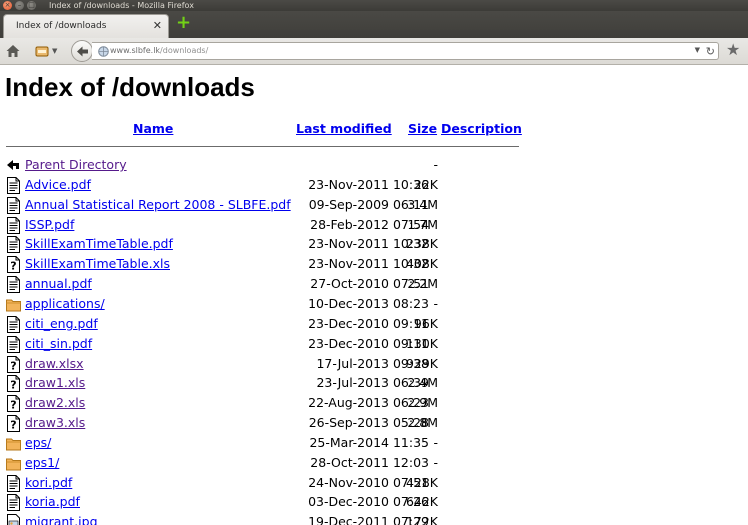  I want to click on tab-downloads: Index of /downloads ✕, so click(86, 26).